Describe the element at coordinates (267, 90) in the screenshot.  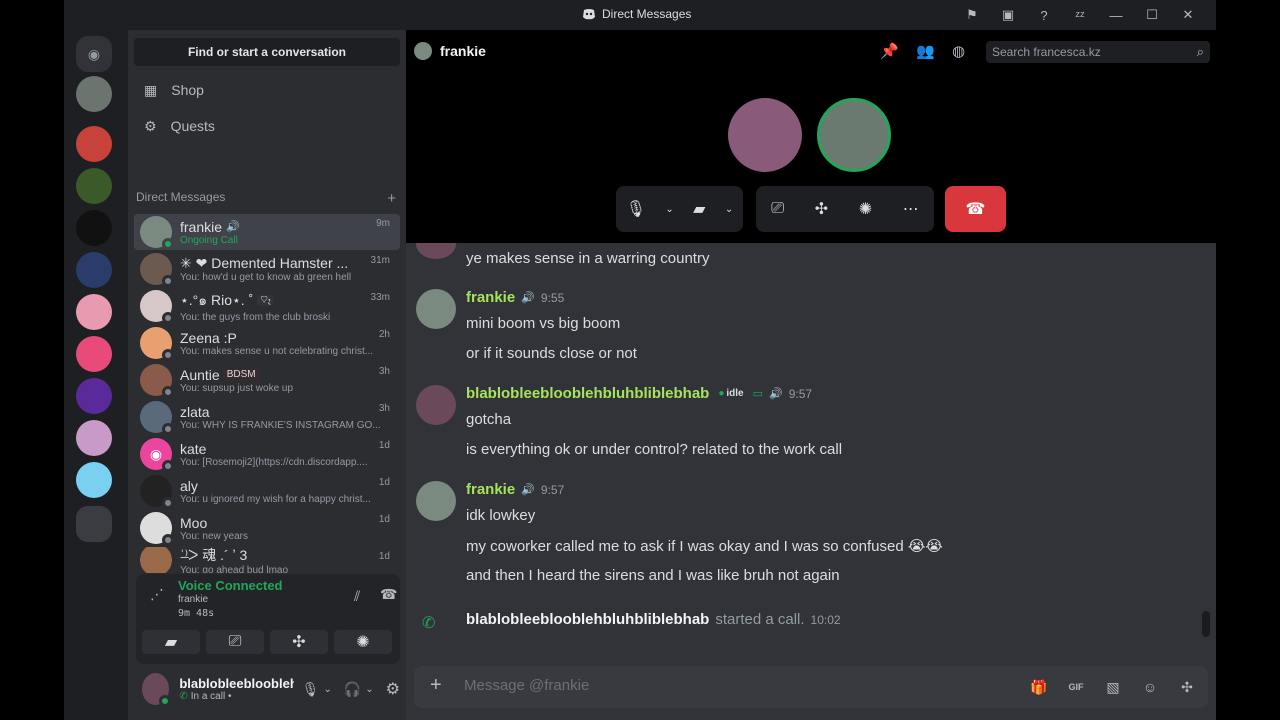
I see `nav-shop: ▦ Shop` at that location.